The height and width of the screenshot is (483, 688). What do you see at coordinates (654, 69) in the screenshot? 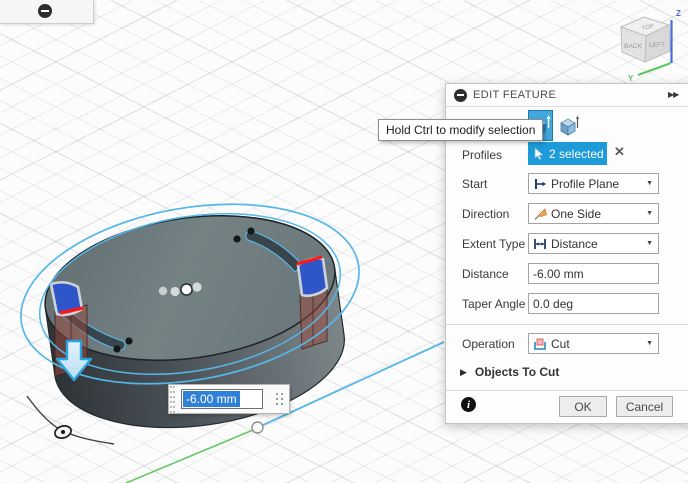
I see `axis-y` at bounding box center [654, 69].